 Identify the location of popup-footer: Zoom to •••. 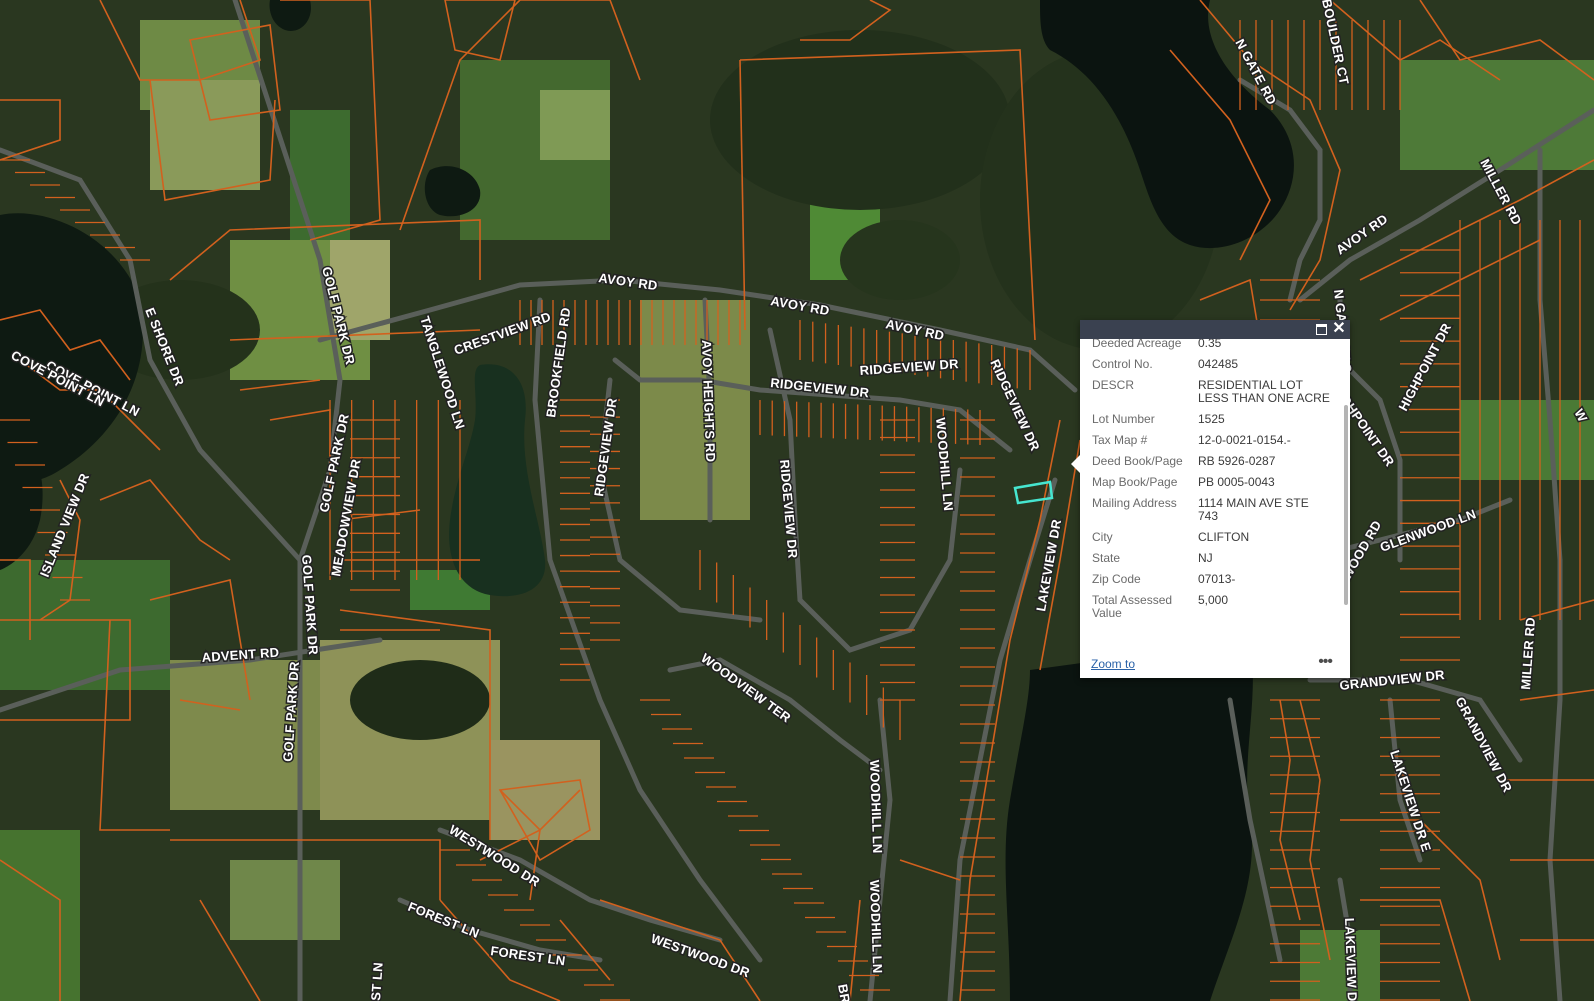
(1215, 664).